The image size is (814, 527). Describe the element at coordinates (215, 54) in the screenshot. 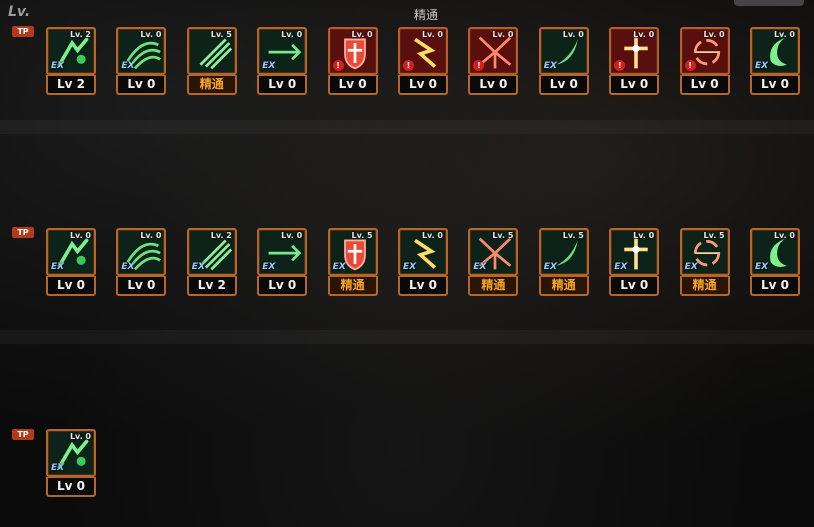

I see `triple-slash-icon` at that location.